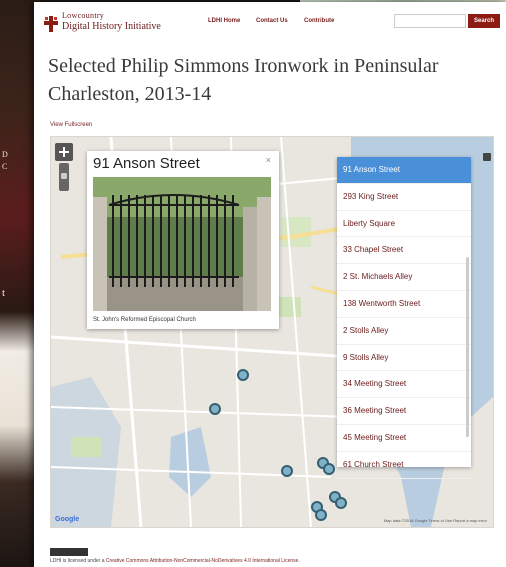  What do you see at coordinates (299, 561) in the screenshot?
I see `license-suffix: .` at bounding box center [299, 561].